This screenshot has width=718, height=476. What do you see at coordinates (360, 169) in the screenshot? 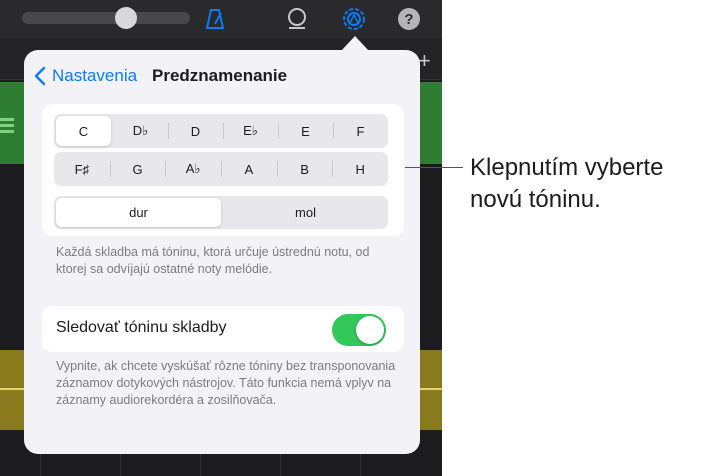
I see `key-option: H` at bounding box center [360, 169].